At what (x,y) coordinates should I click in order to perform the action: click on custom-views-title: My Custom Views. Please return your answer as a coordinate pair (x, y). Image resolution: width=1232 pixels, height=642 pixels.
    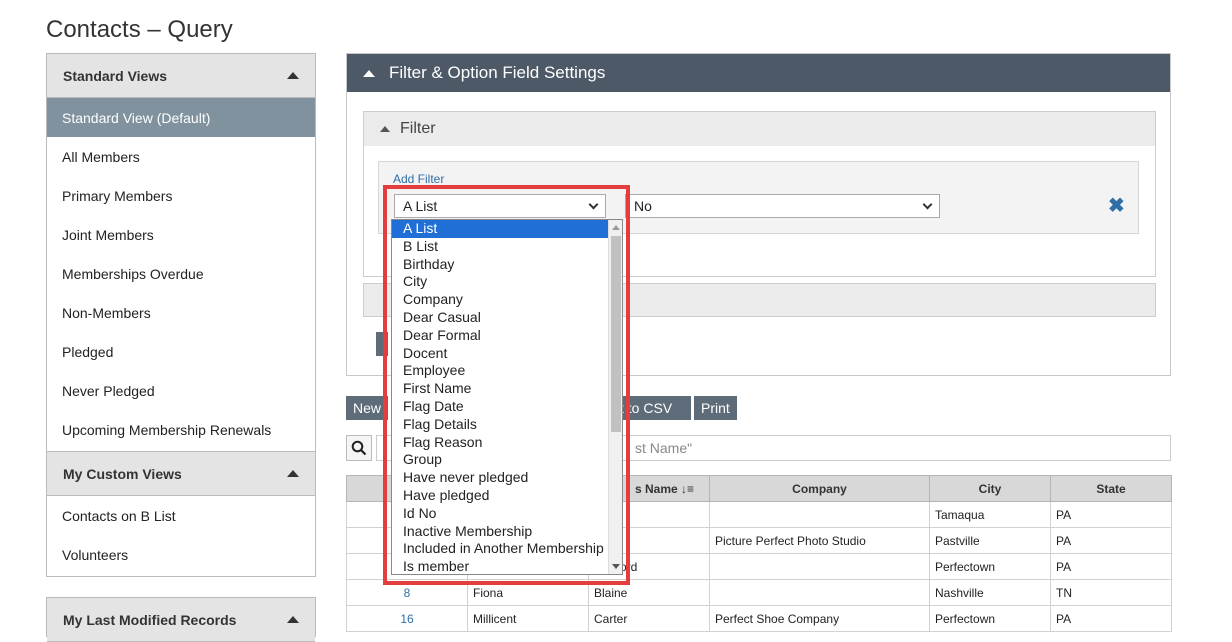
    Looking at the image, I should click on (122, 473).